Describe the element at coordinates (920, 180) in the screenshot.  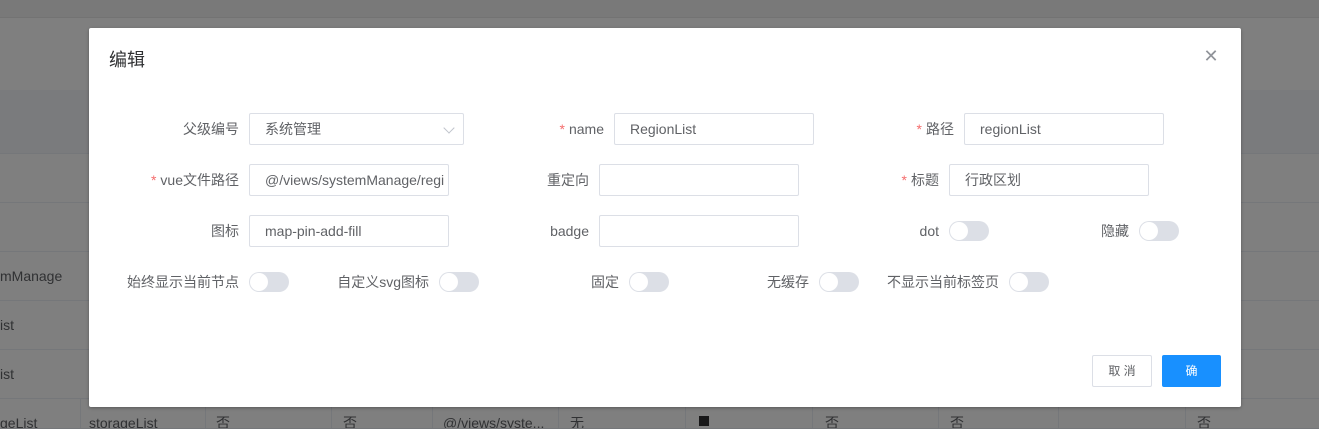
I see `title-label: * 标题` at that location.